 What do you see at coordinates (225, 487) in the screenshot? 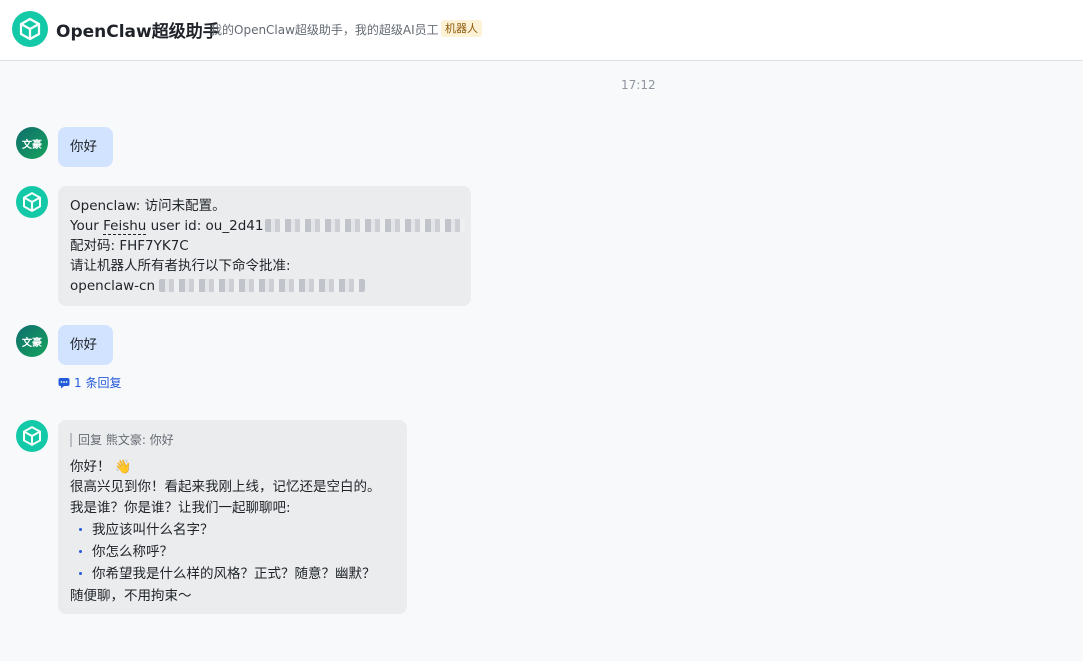
I see `message-line: 很高兴见到你！看起来我刚上线，记忆还是空白的。` at bounding box center [225, 487].